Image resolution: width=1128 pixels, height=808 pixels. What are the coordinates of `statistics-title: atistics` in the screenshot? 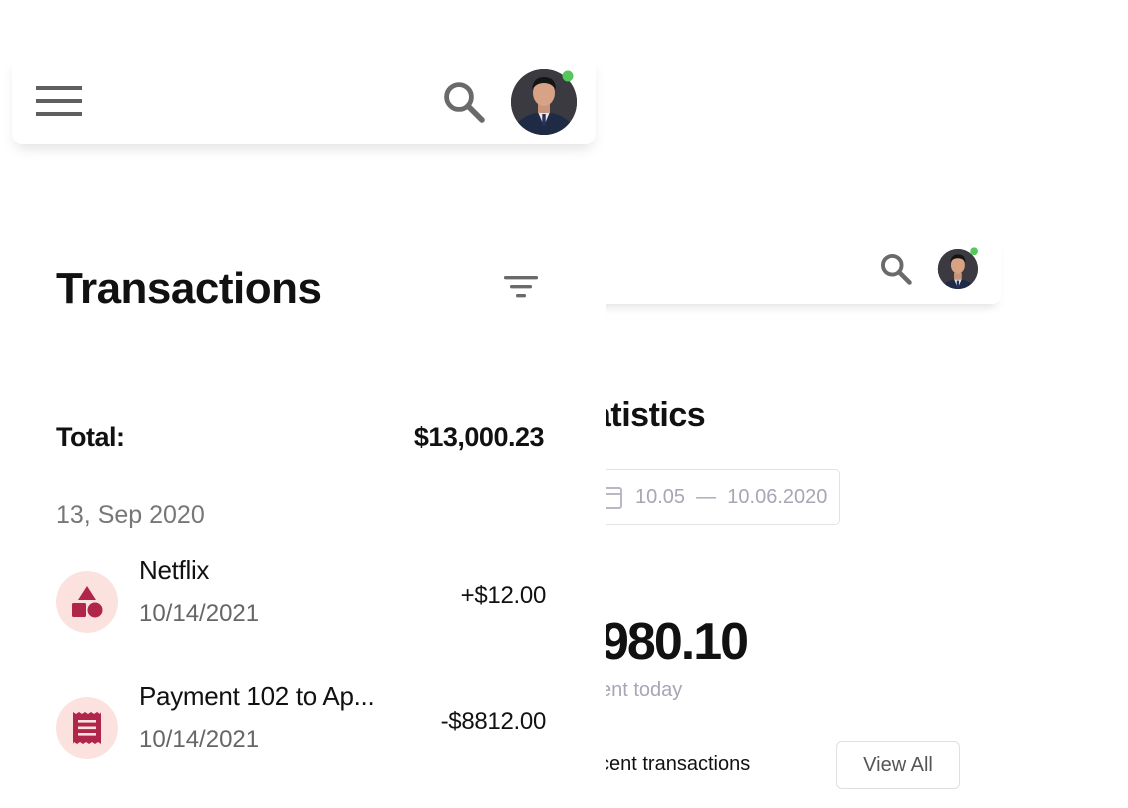 It's located at (656, 415).